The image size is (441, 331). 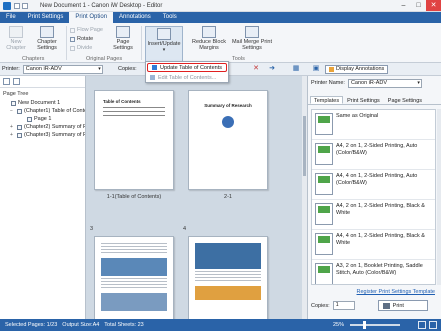 What do you see at coordinates (357, 69) in the screenshot?
I see `display-annotations-toggle: Display Annotations` at bounding box center [357, 69].